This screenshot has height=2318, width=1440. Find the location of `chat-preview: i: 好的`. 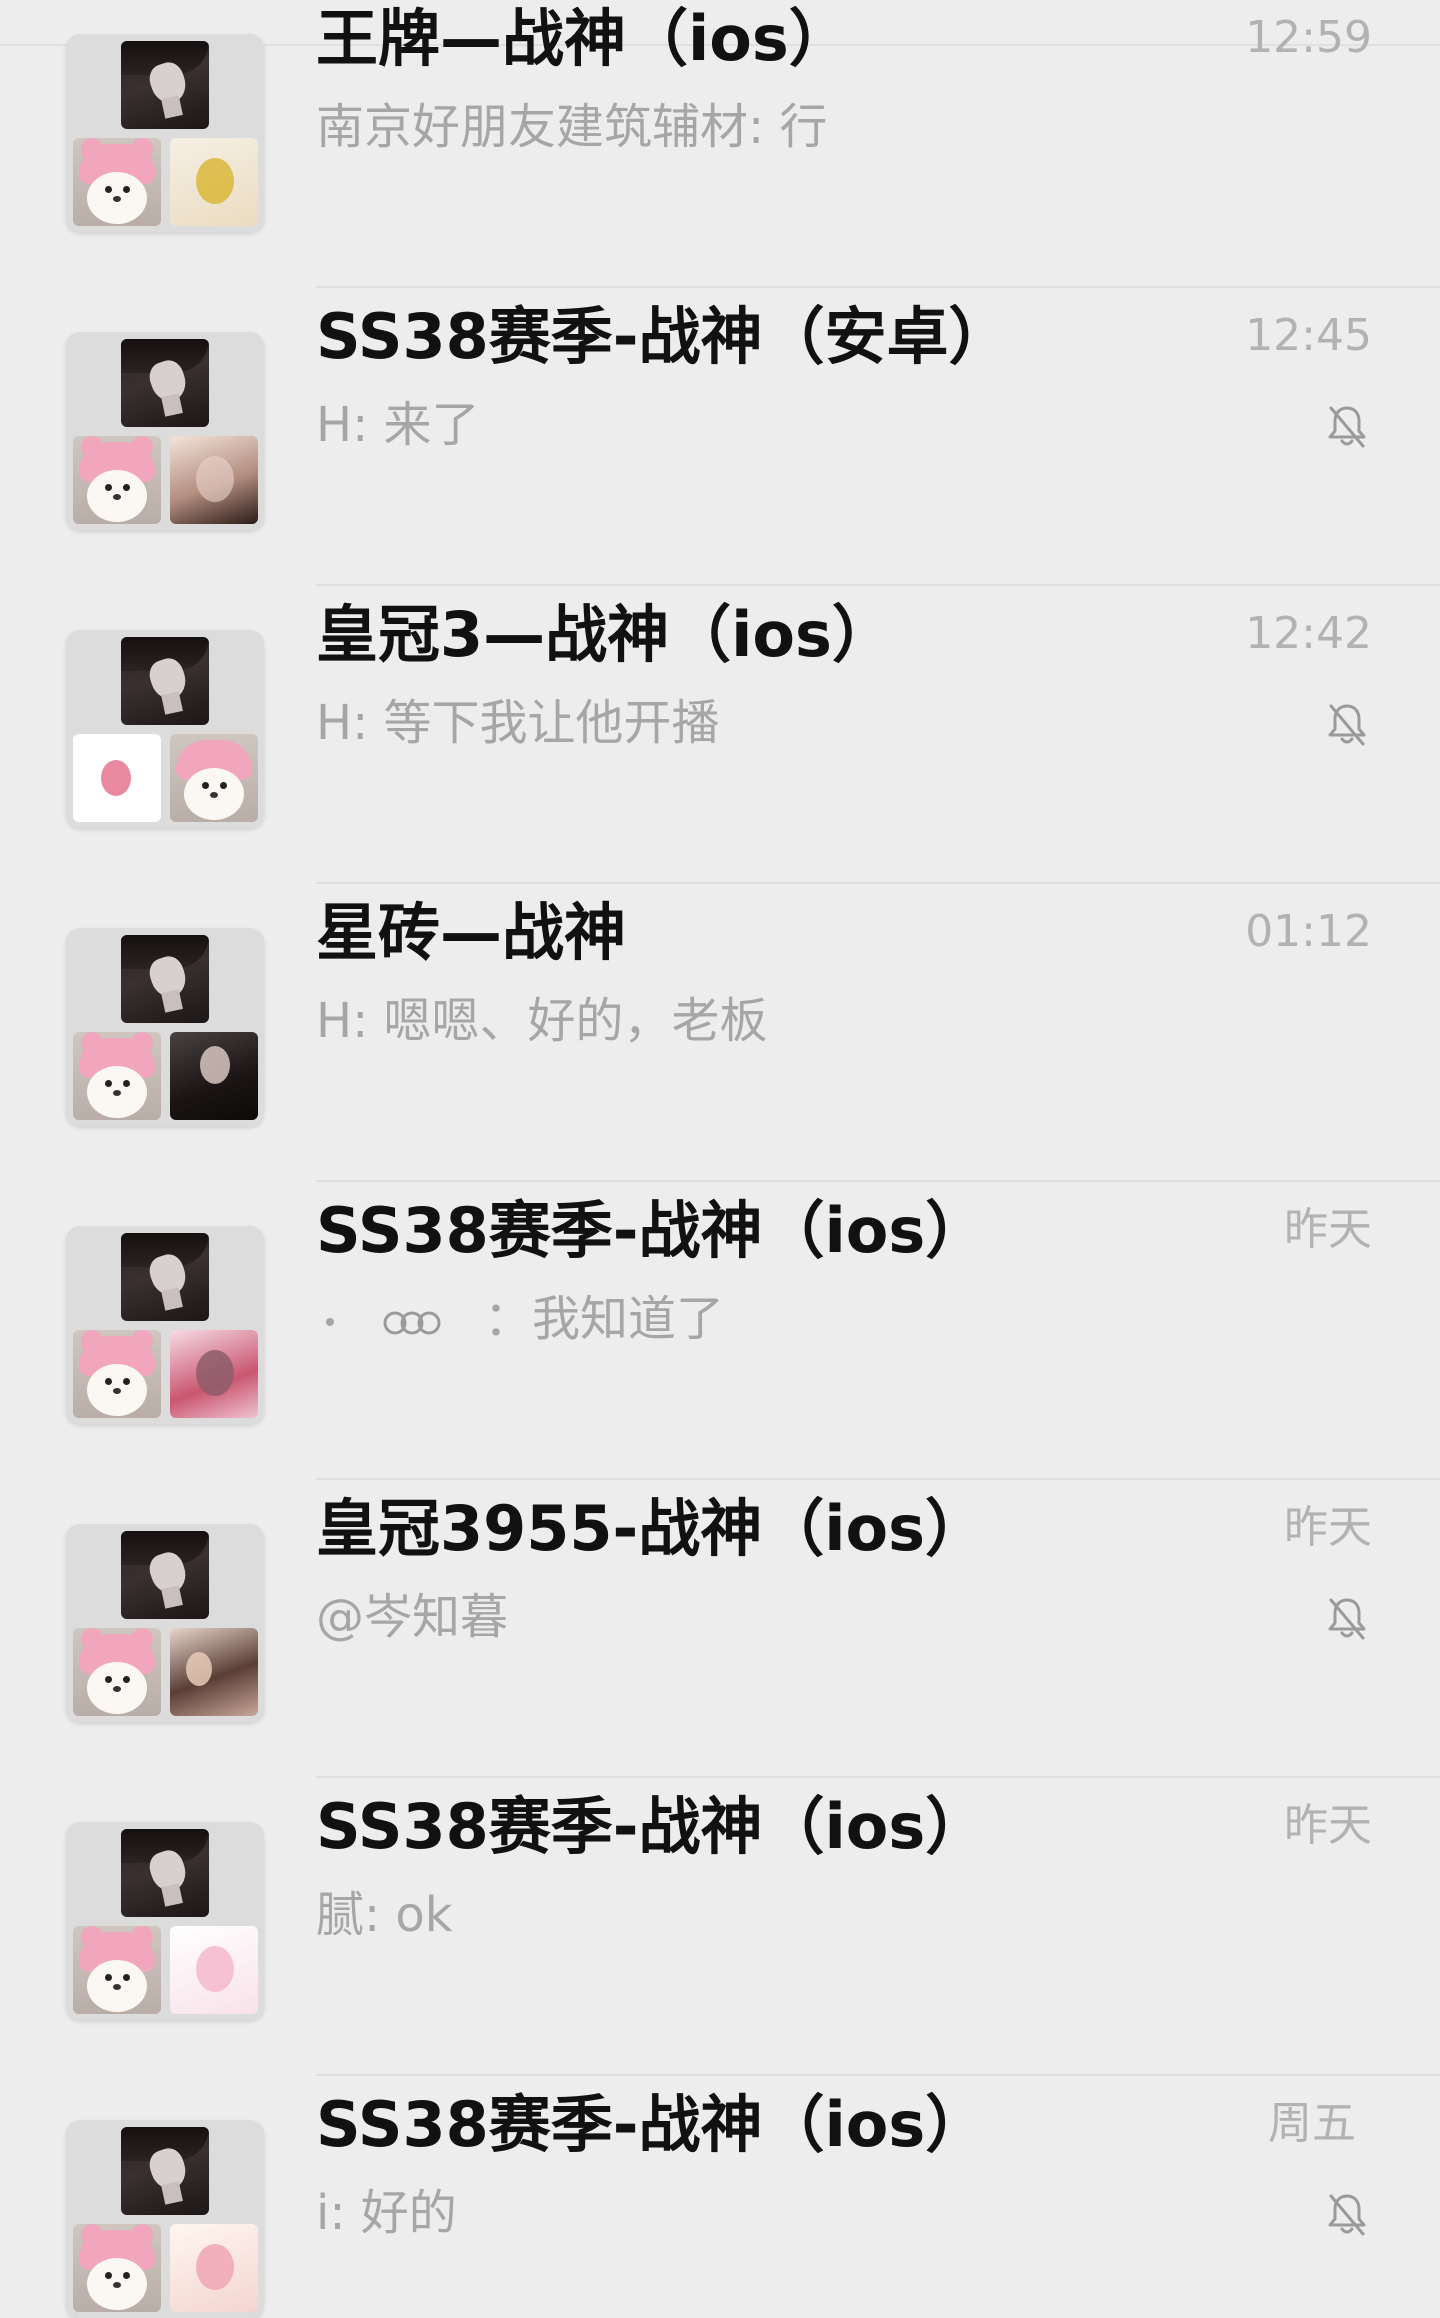

chat-preview: i: 好的 is located at coordinates (386, 2213).